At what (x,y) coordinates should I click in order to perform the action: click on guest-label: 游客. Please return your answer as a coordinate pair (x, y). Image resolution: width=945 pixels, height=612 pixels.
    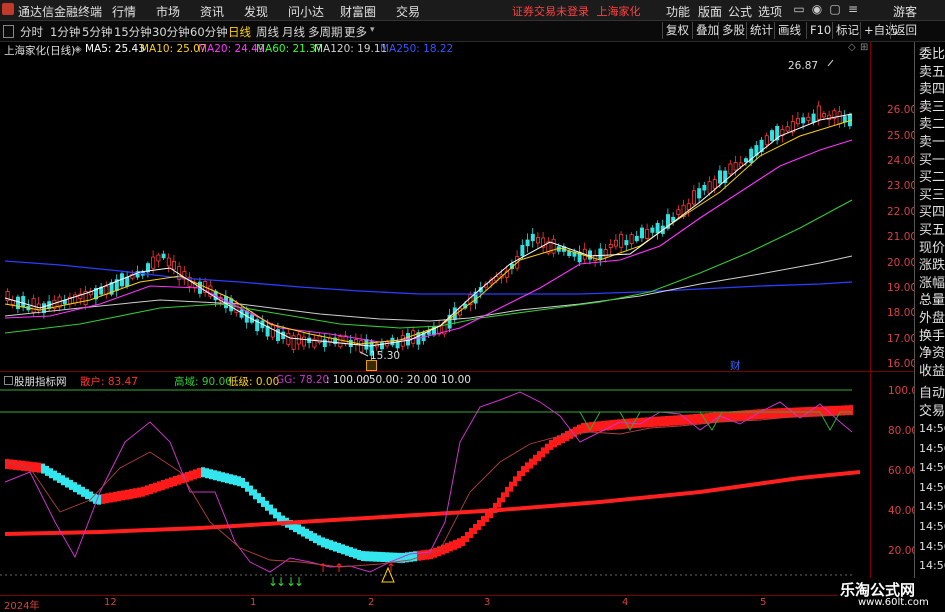
    Looking at the image, I should click on (905, 11).